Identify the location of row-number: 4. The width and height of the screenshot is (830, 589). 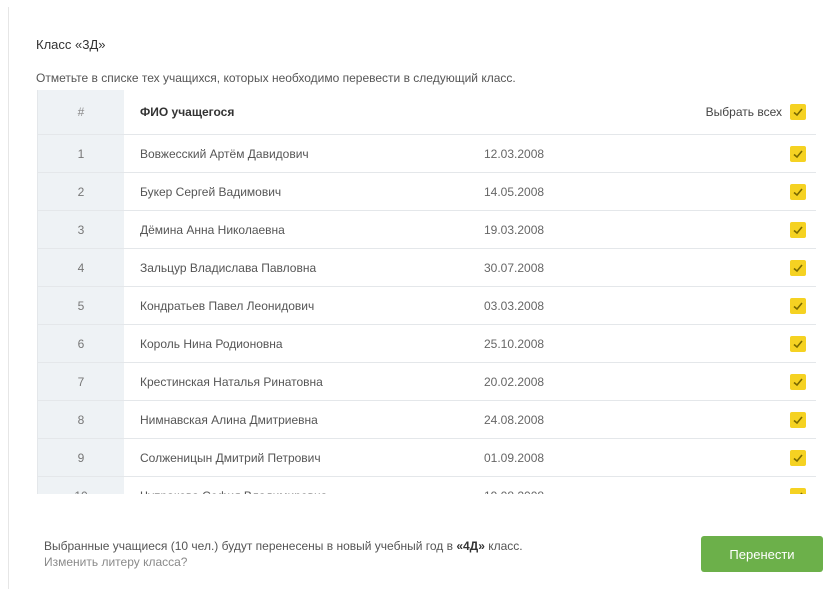
(81, 267).